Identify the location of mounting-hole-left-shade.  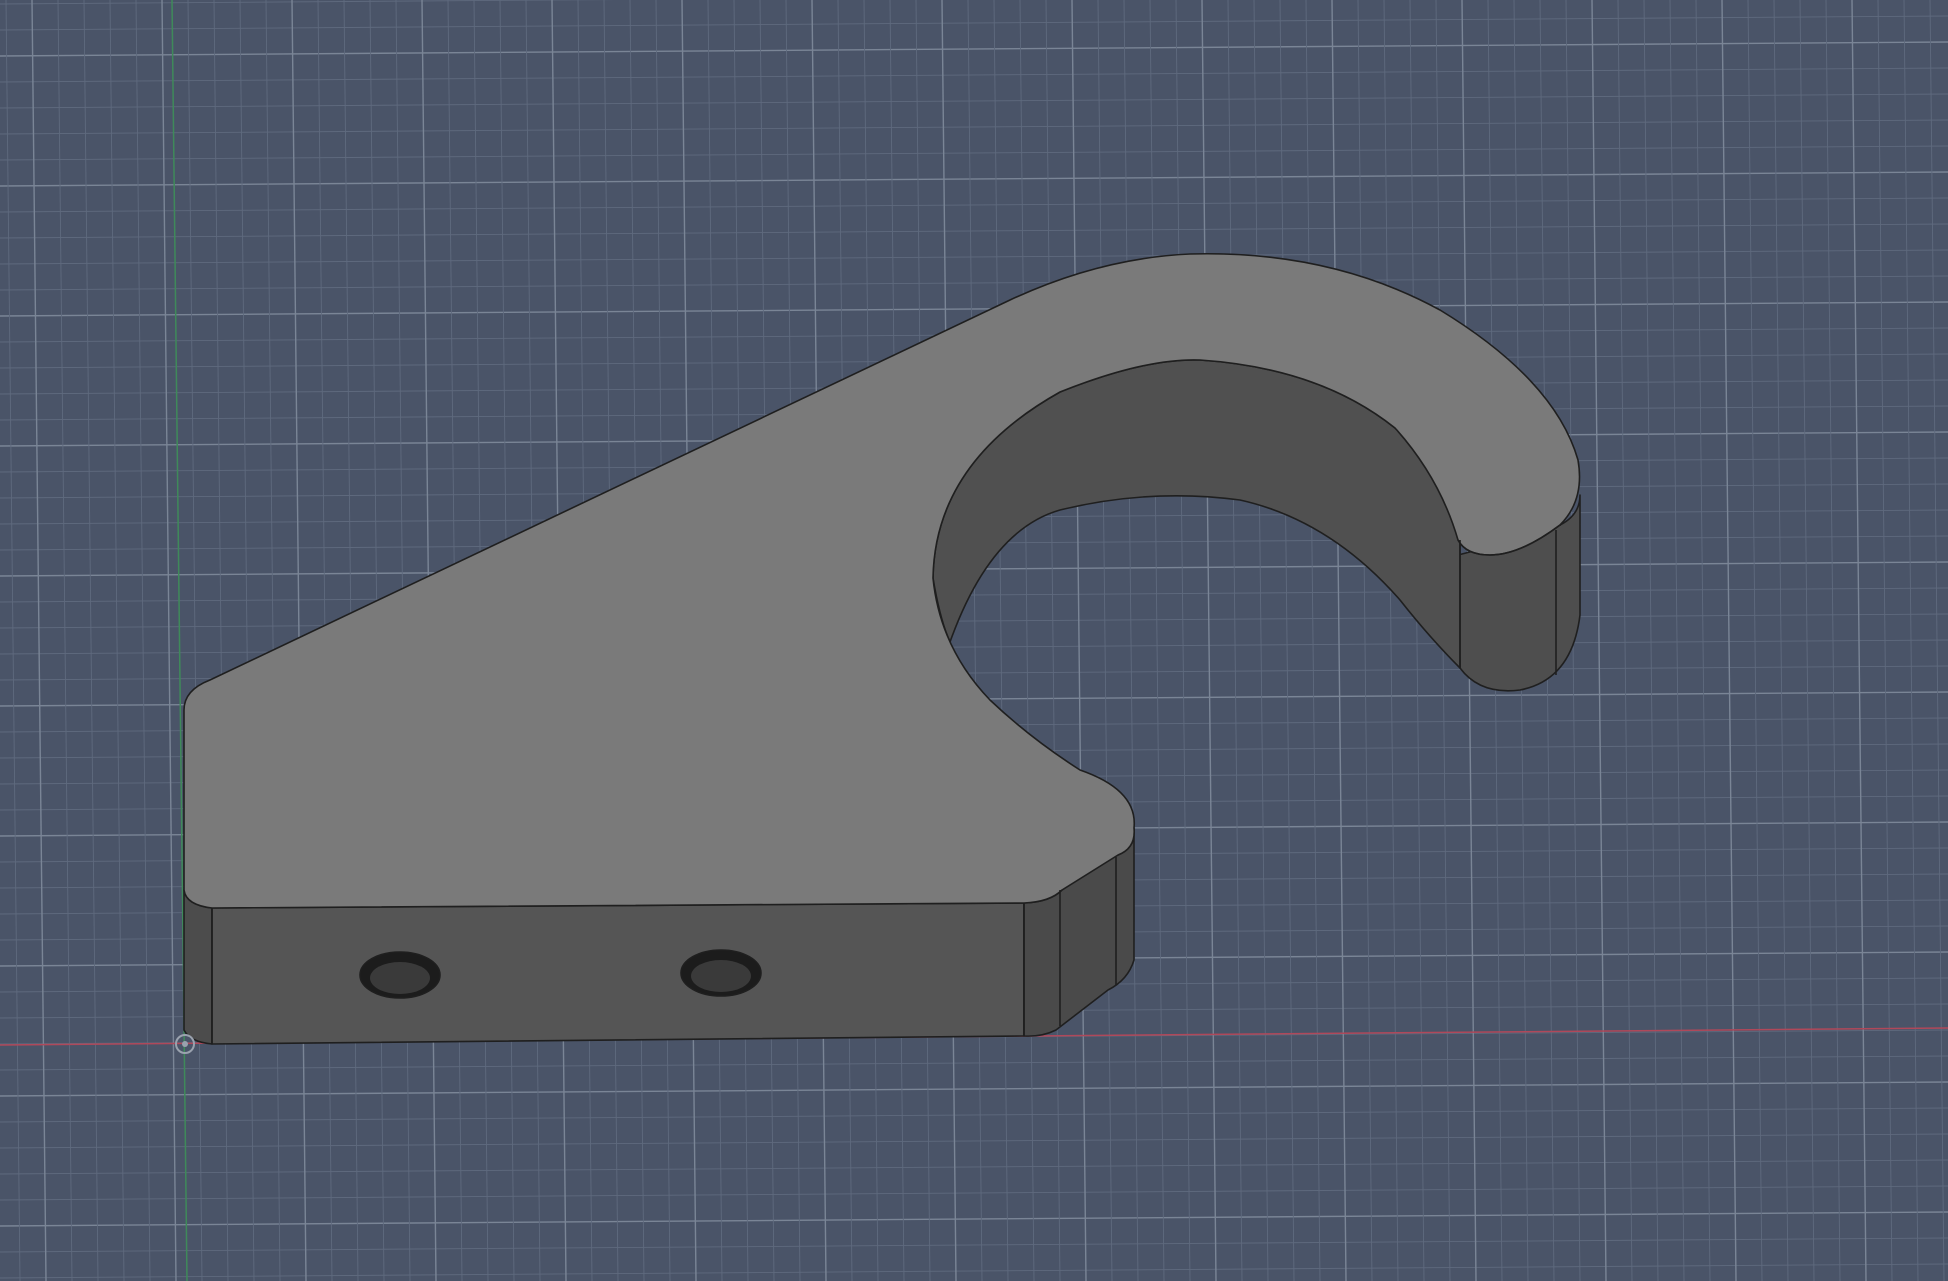
(400, 978).